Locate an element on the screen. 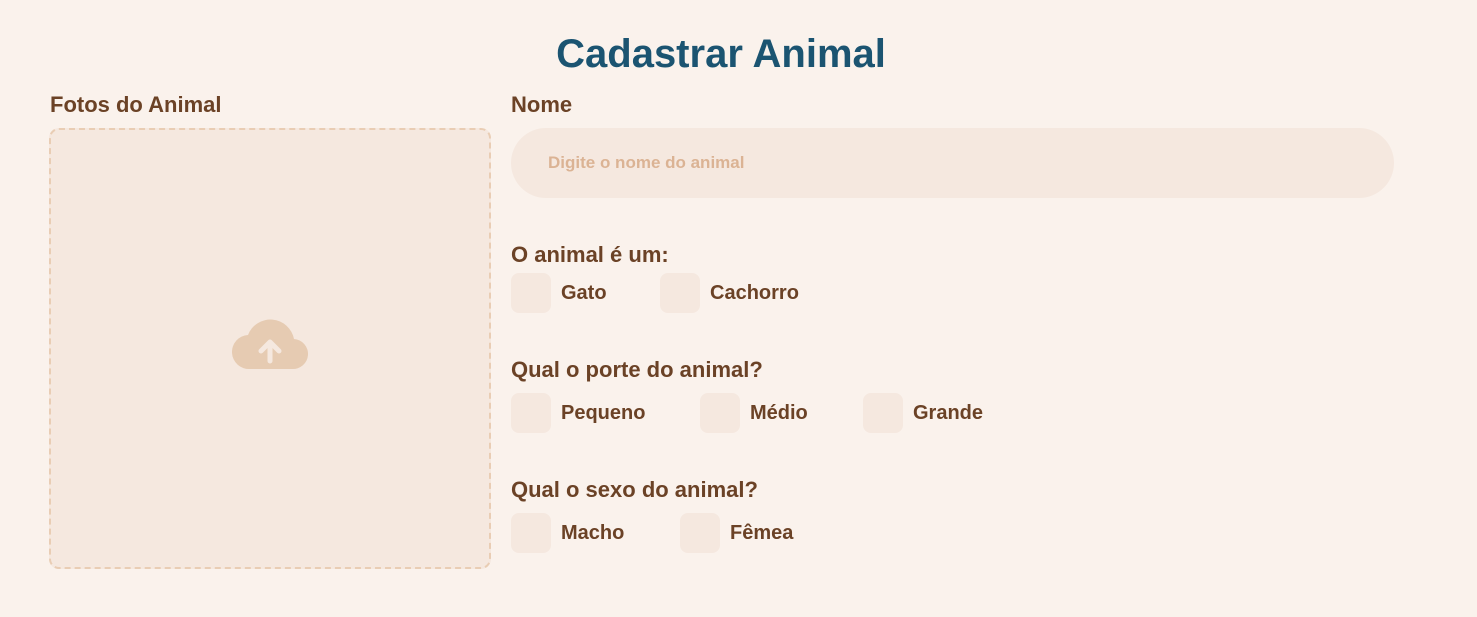  size-option-medio: Médio is located at coordinates (754, 413).